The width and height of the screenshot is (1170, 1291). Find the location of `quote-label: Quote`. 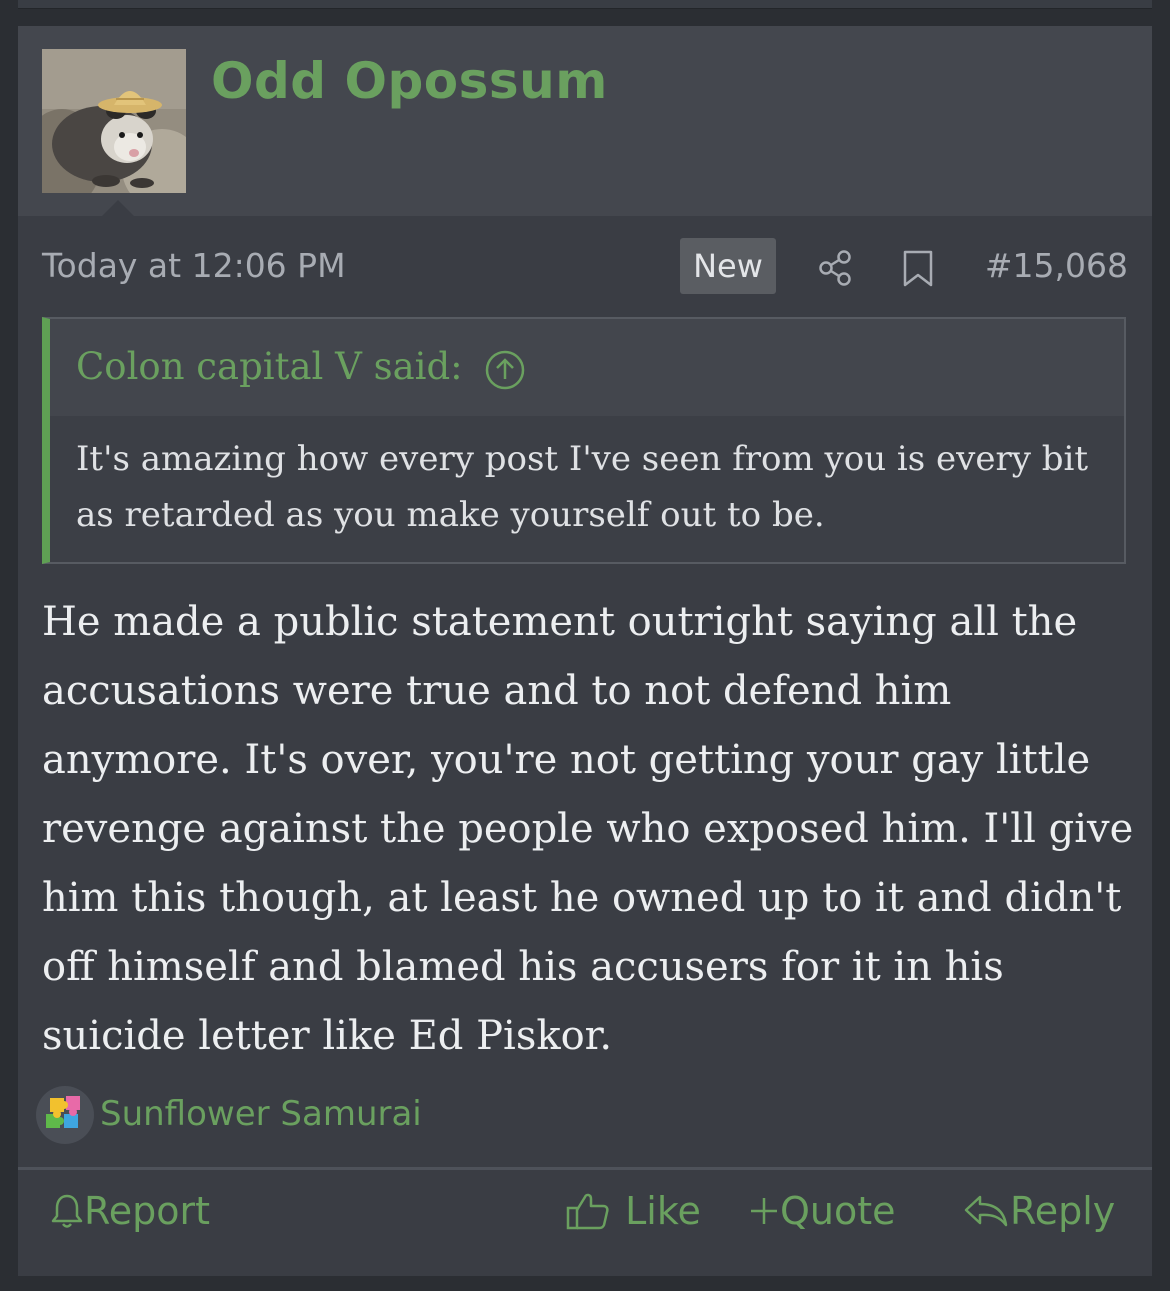

quote-label: Quote is located at coordinates (838, 1211).